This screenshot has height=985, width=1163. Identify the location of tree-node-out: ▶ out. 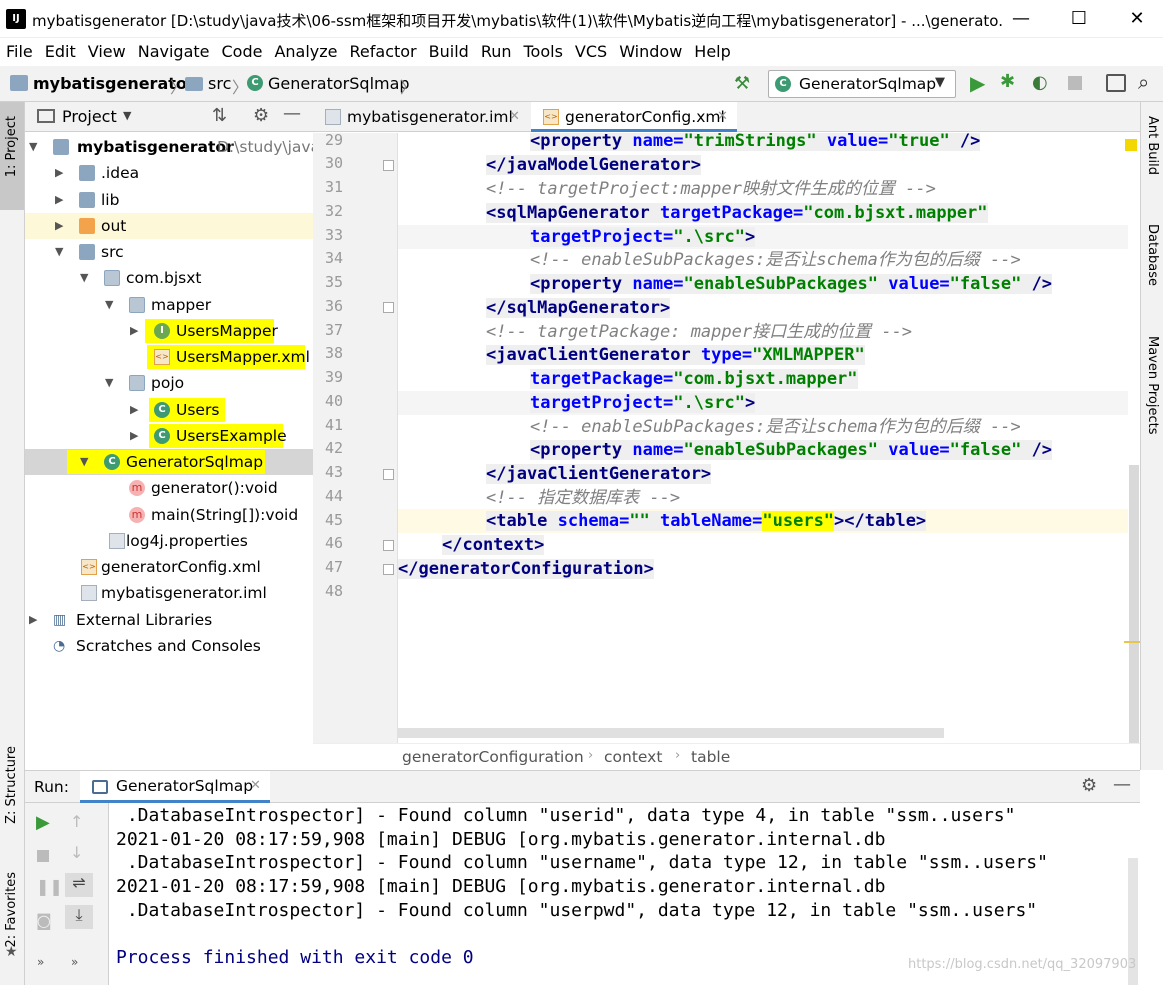
(169, 226).